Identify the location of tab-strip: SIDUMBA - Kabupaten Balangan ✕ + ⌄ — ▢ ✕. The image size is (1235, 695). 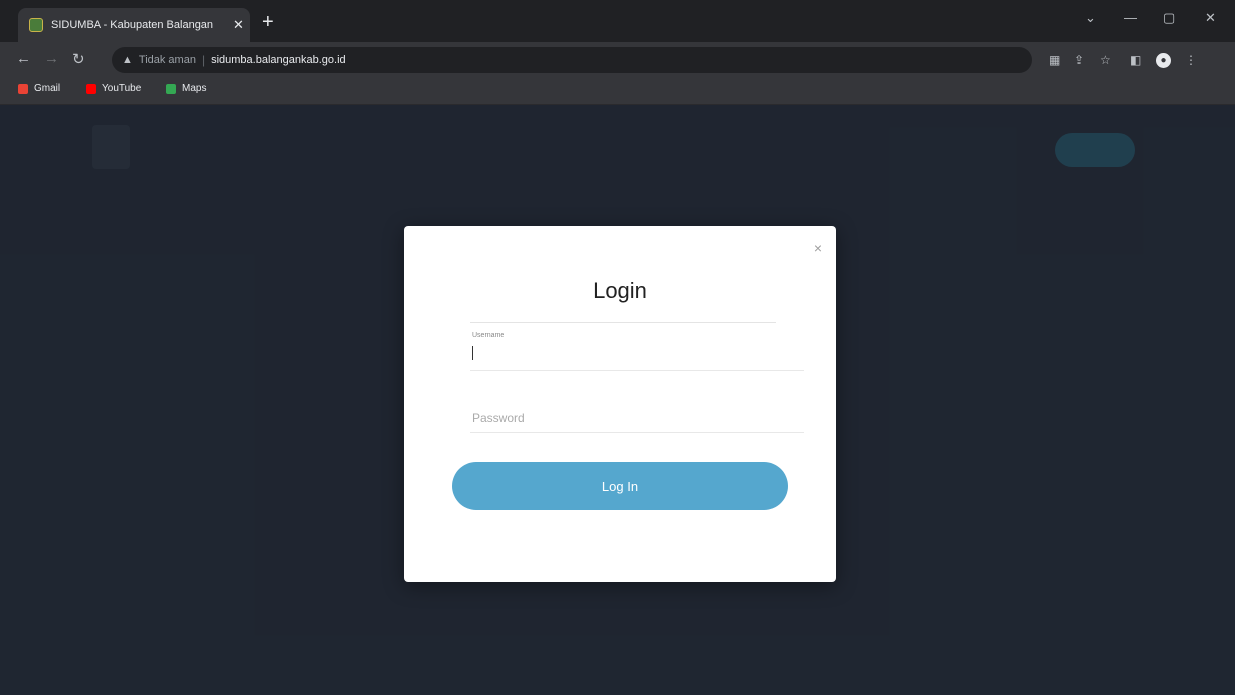
(617, 21).